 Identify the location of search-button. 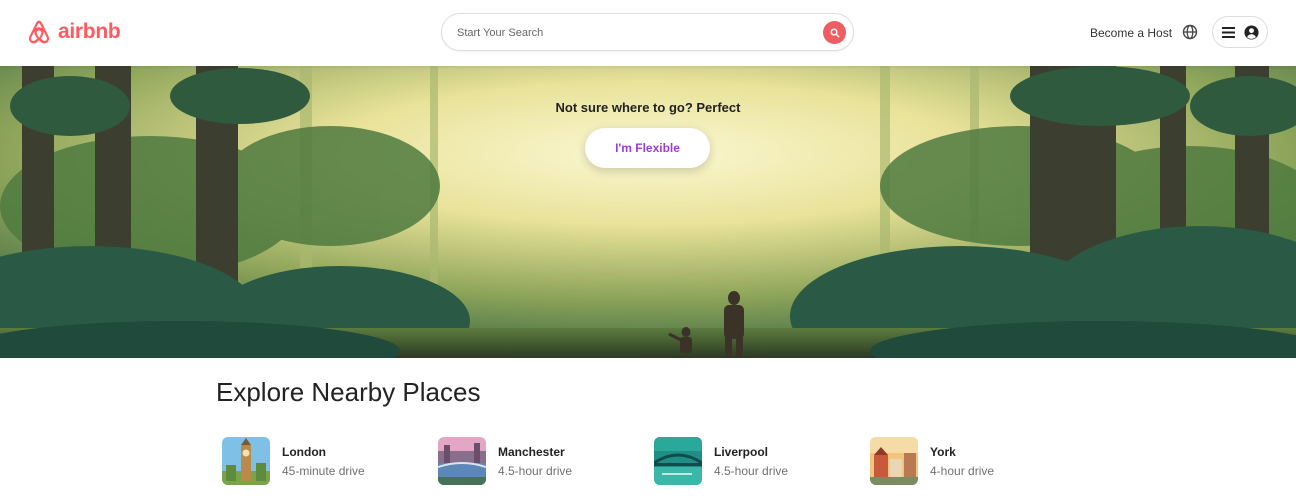
(834, 32).